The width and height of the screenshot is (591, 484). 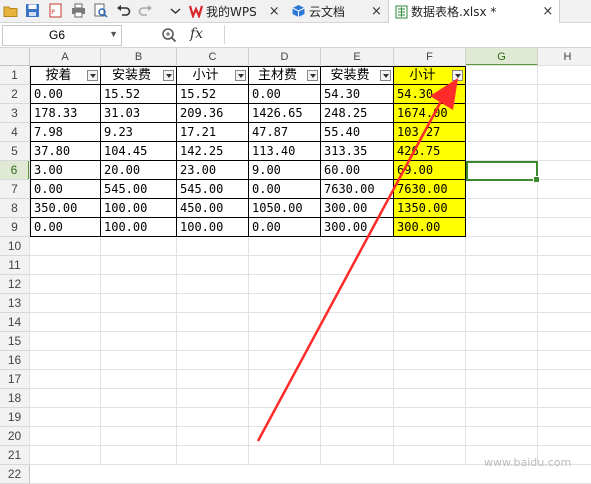 I want to click on data-cell: 113.40, so click(x=285, y=151).